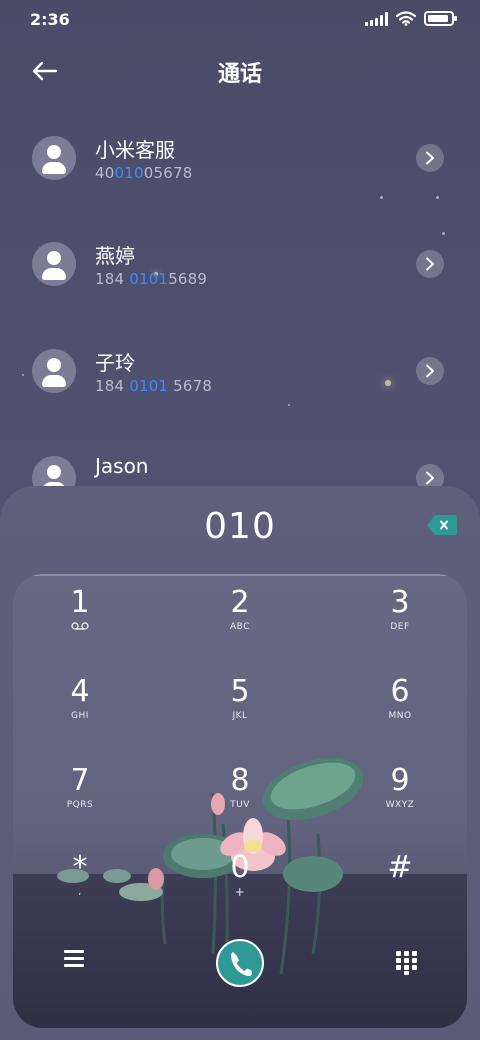  I want to click on backspace-button, so click(442, 525).